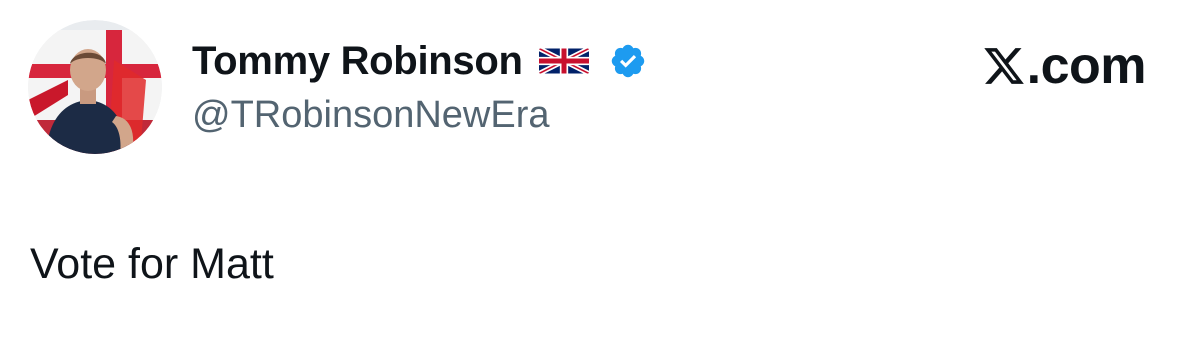 The width and height of the screenshot is (1200, 360). I want to click on uk-flag-icon, so click(563, 61).